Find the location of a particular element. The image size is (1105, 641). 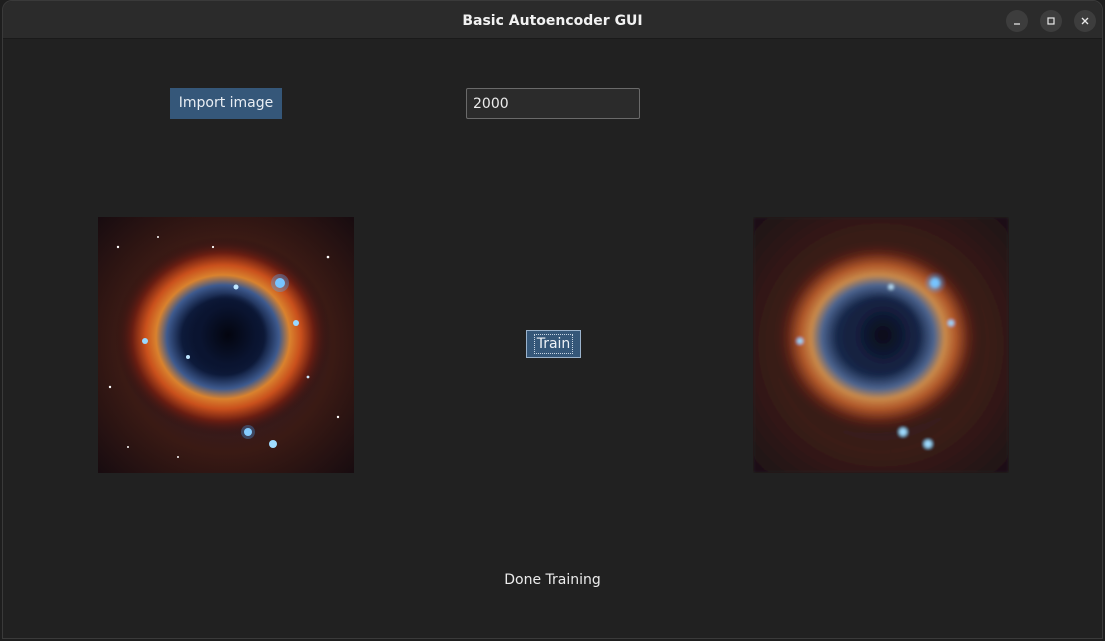

train-button-label: Train is located at coordinates (553, 344).